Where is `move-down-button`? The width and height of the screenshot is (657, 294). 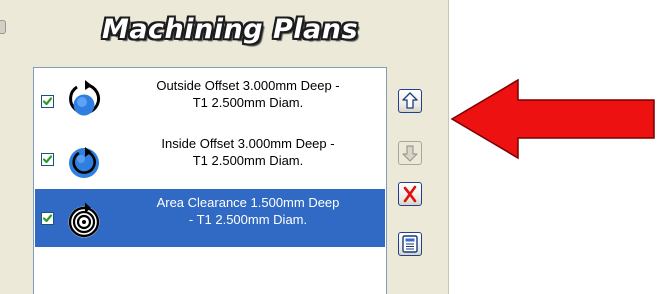 move-down-button is located at coordinates (410, 153).